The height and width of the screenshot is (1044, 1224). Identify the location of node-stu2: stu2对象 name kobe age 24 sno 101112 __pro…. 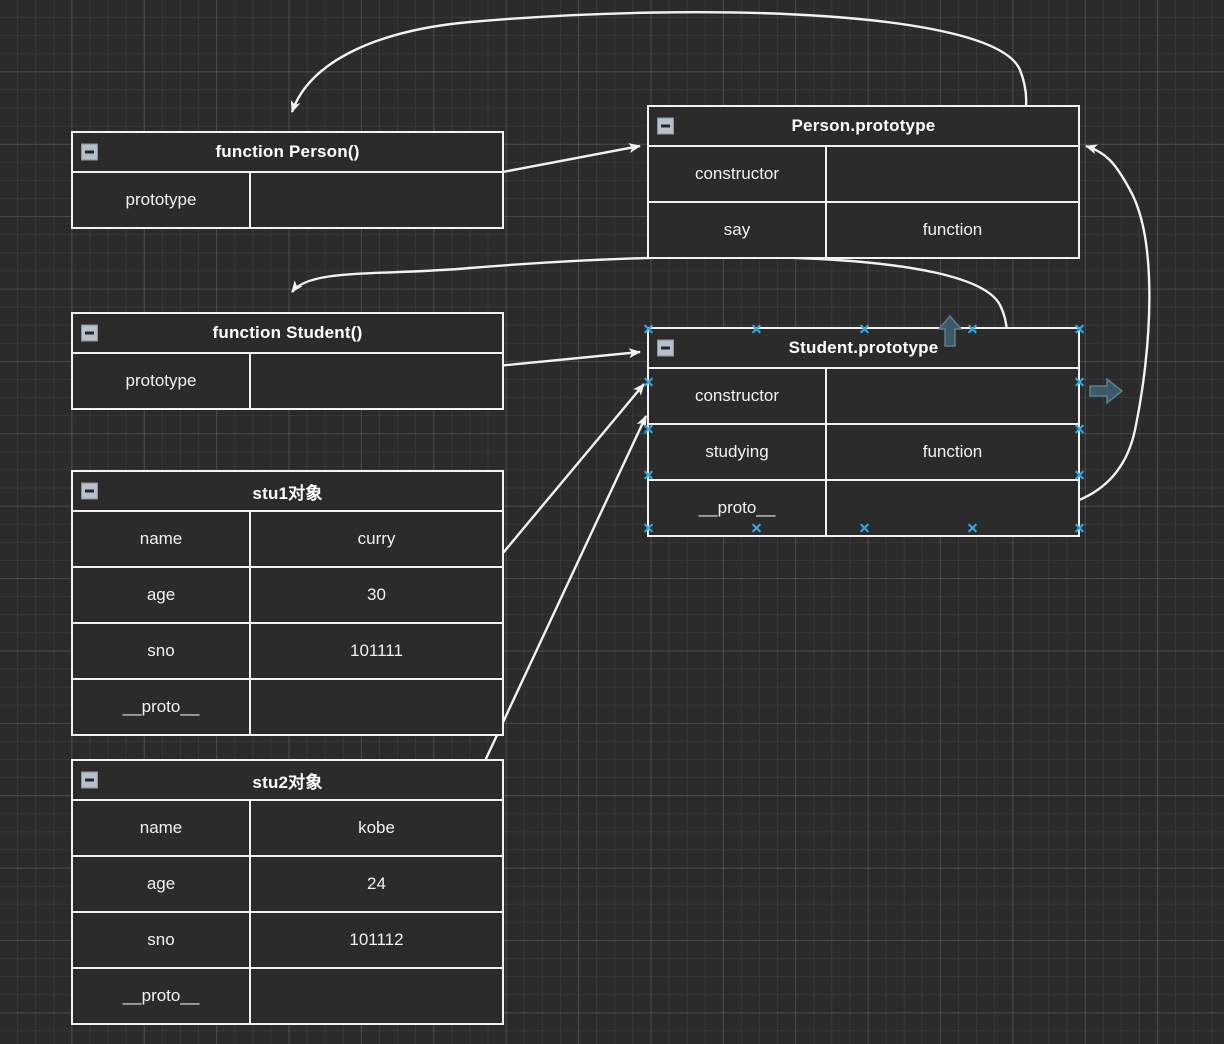
(287, 892).